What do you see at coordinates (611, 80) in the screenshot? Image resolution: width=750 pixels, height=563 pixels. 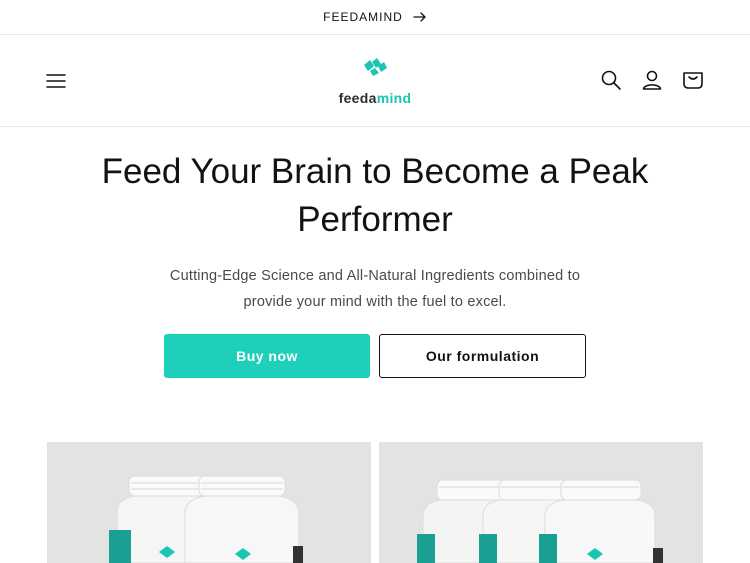 I see `search-icon` at bounding box center [611, 80].